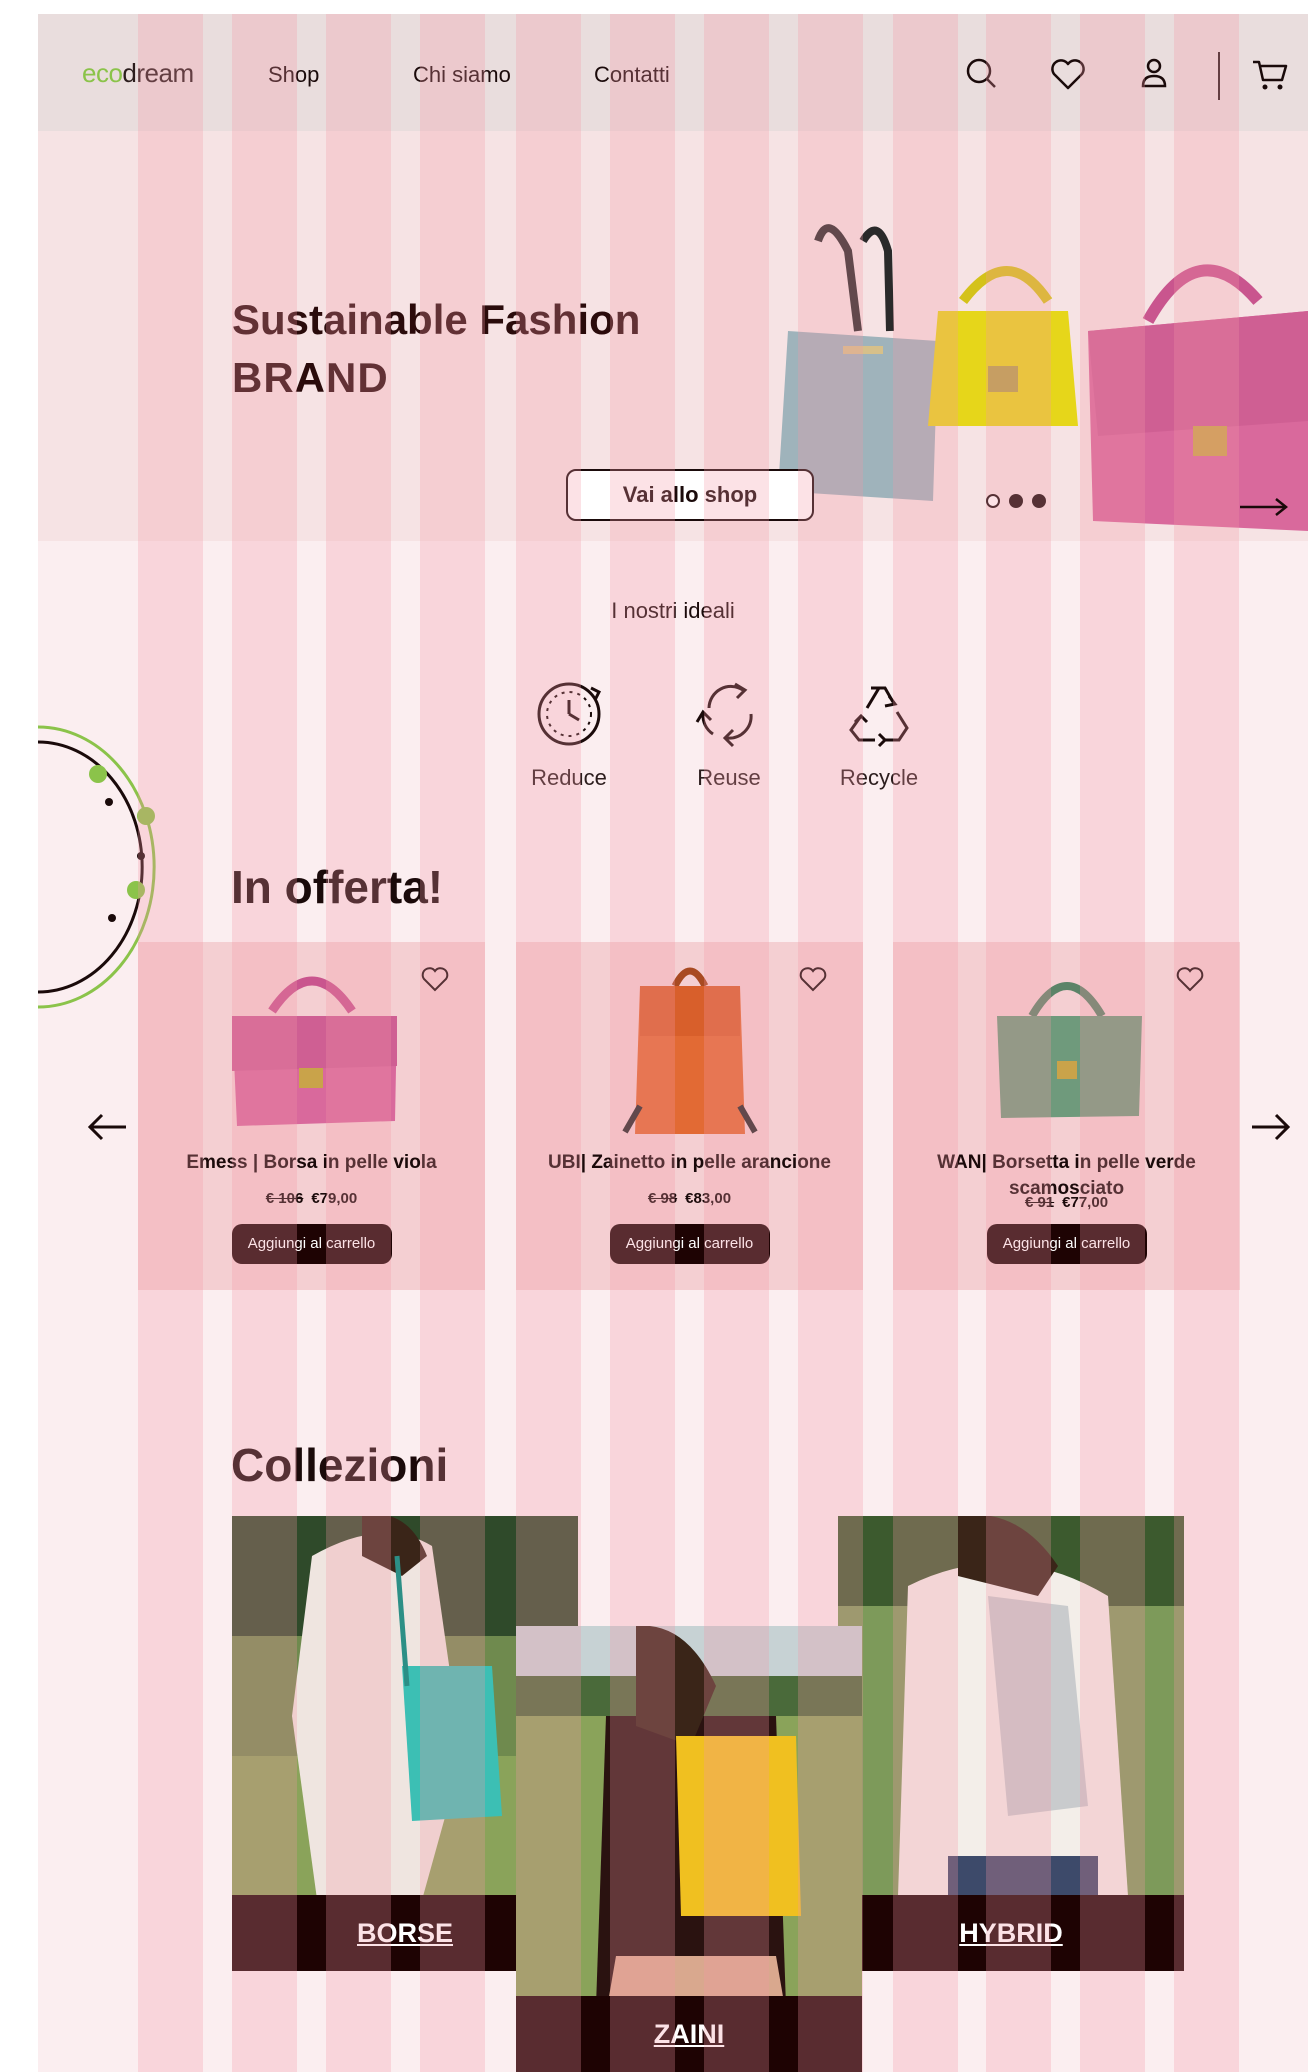  I want to click on ideal-reduce: Reduce, so click(569, 732).